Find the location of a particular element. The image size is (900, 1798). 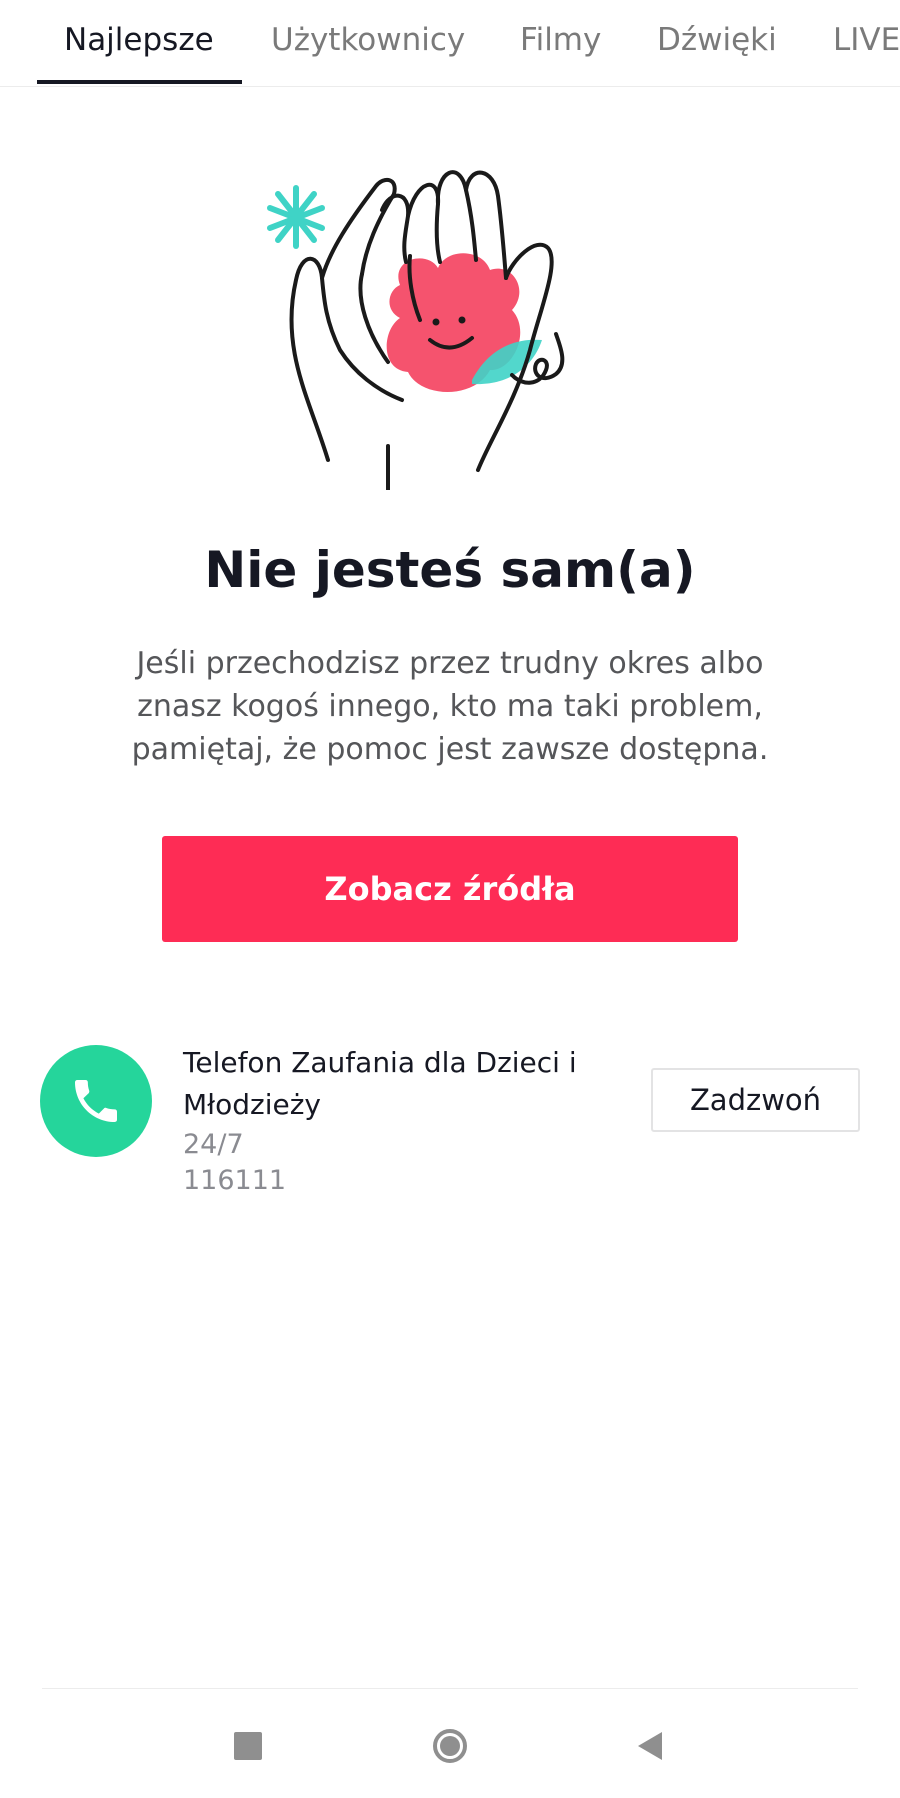

phone-icon is located at coordinates (96, 1101).